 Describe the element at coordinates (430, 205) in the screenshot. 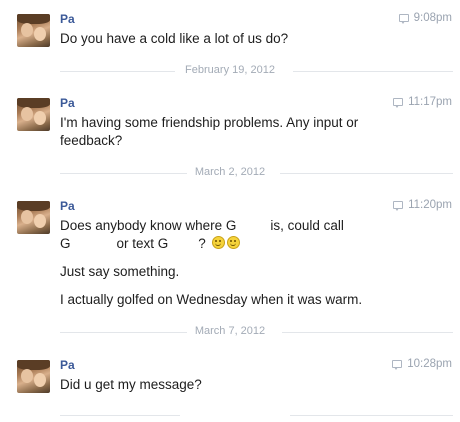

I see `time-label: 11:20pm` at that location.